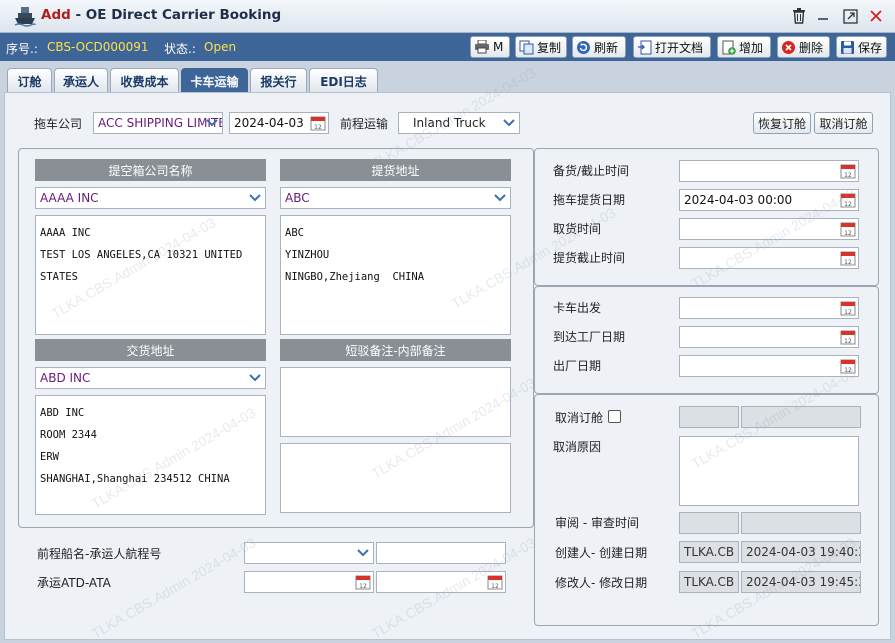 Image resolution: width=895 pixels, height=643 pixels. What do you see at coordinates (589, 200) in the screenshot?
I see `pickup-date-label: 拖车提货日期` at bounding box center [589, 200].